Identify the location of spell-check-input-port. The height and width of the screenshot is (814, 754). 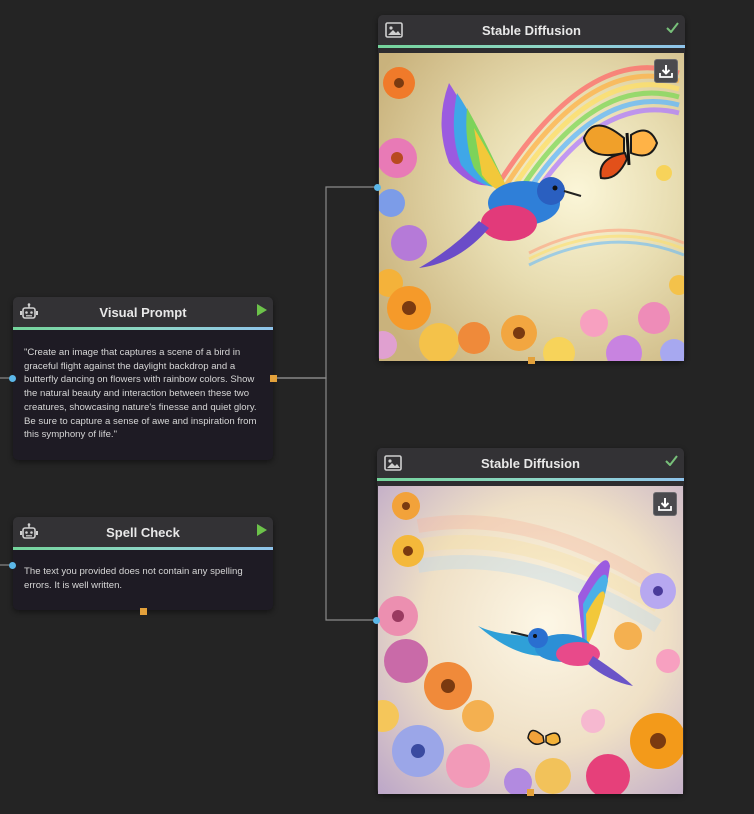
(12, 565).